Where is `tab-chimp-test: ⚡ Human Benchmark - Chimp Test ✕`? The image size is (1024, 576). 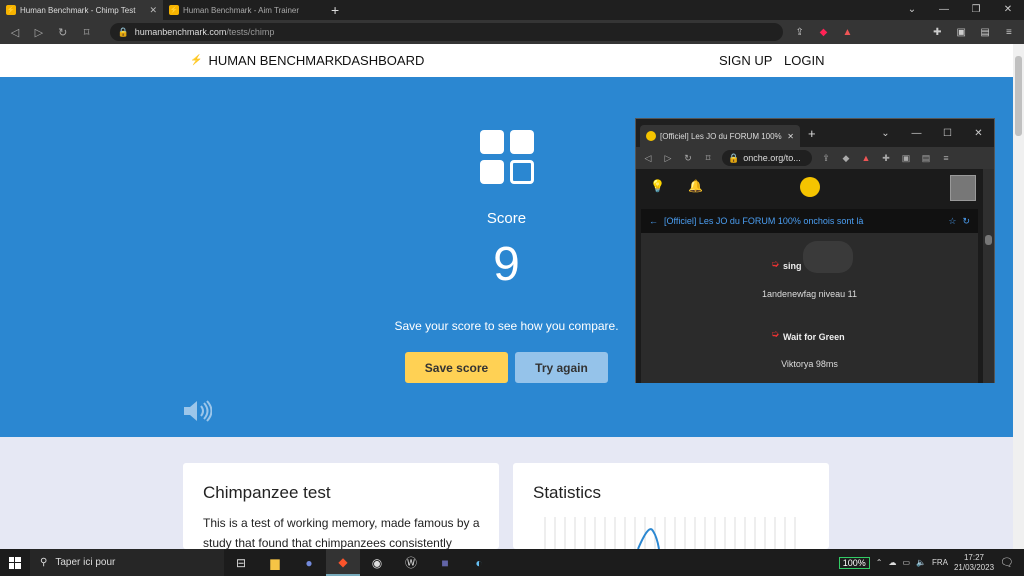 tab-chimp-test: ⚡ Human Benchmark - Chimp Test ✕ is located at coordinates (81, 10).